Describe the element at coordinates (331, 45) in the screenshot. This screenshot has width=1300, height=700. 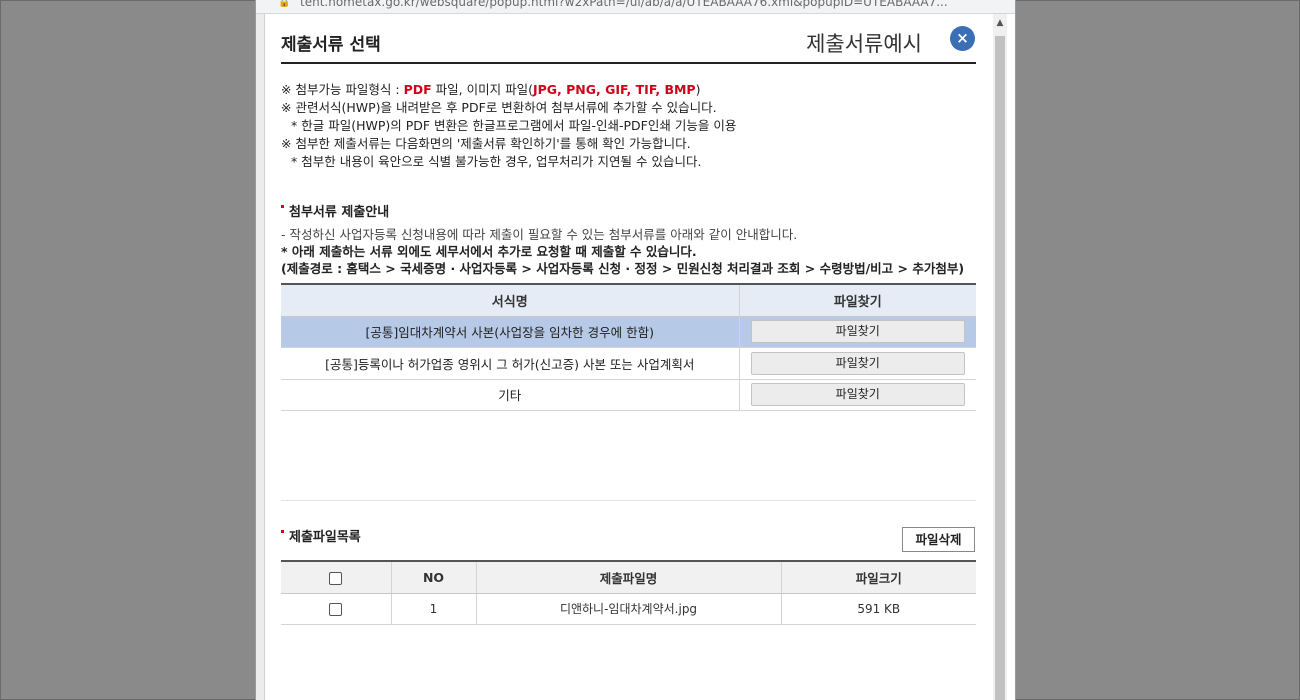
I see `page-title: 제출서류 선택` at that location.